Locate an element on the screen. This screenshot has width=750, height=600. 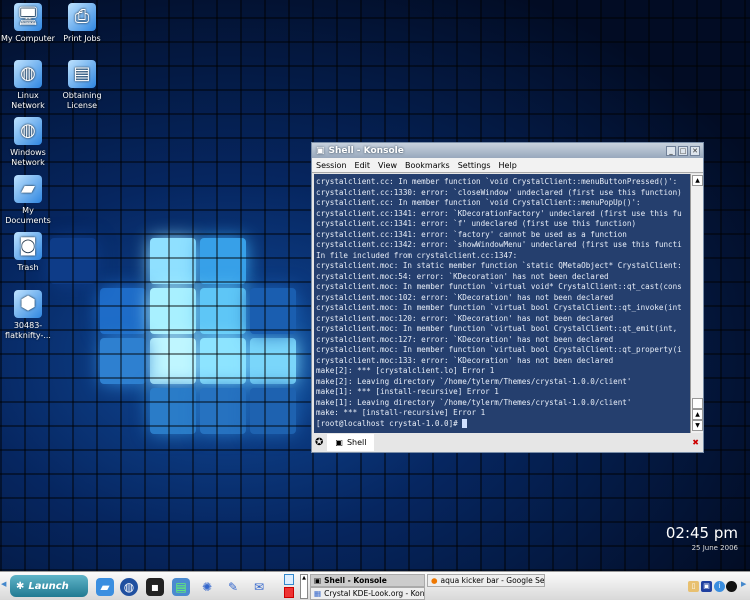
home-folder-icon: ▰ is located at coordinates (105, 587).